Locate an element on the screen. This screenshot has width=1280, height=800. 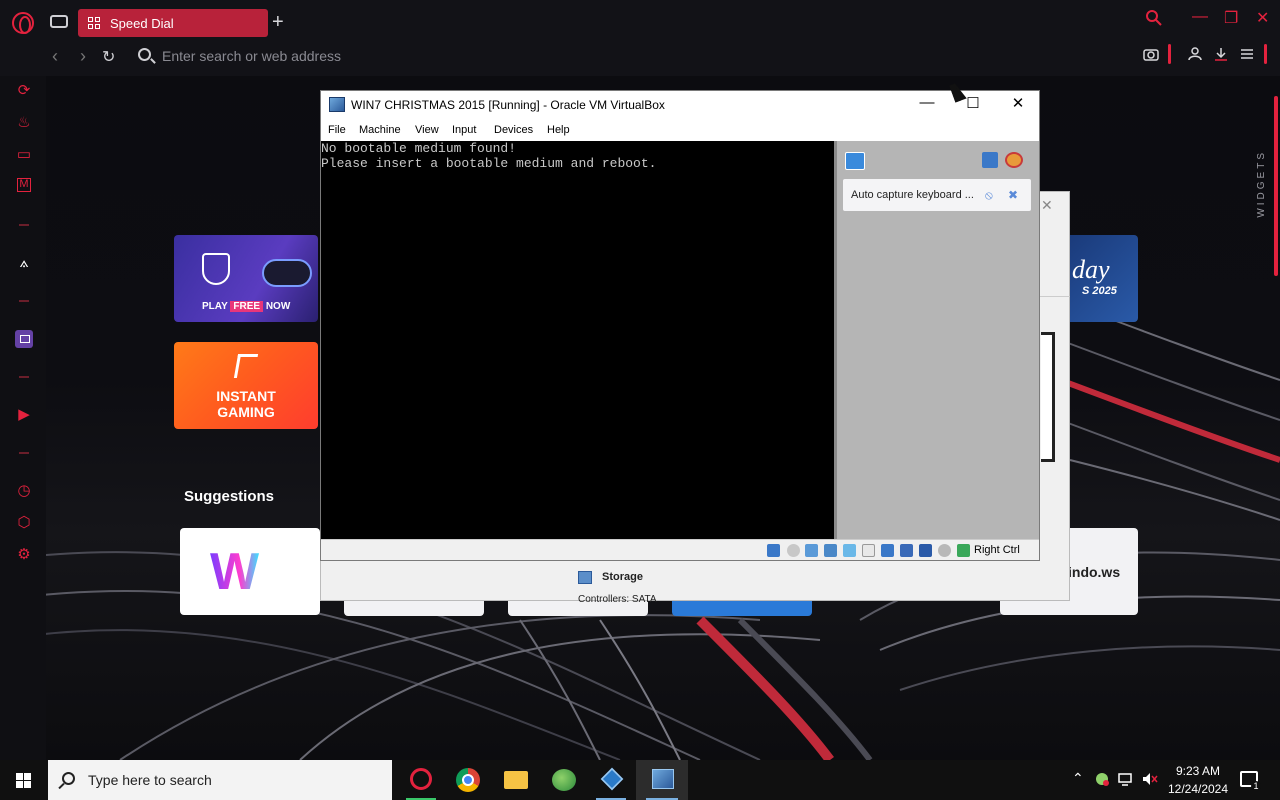
download-icon is located at coordinates (1221, 56).